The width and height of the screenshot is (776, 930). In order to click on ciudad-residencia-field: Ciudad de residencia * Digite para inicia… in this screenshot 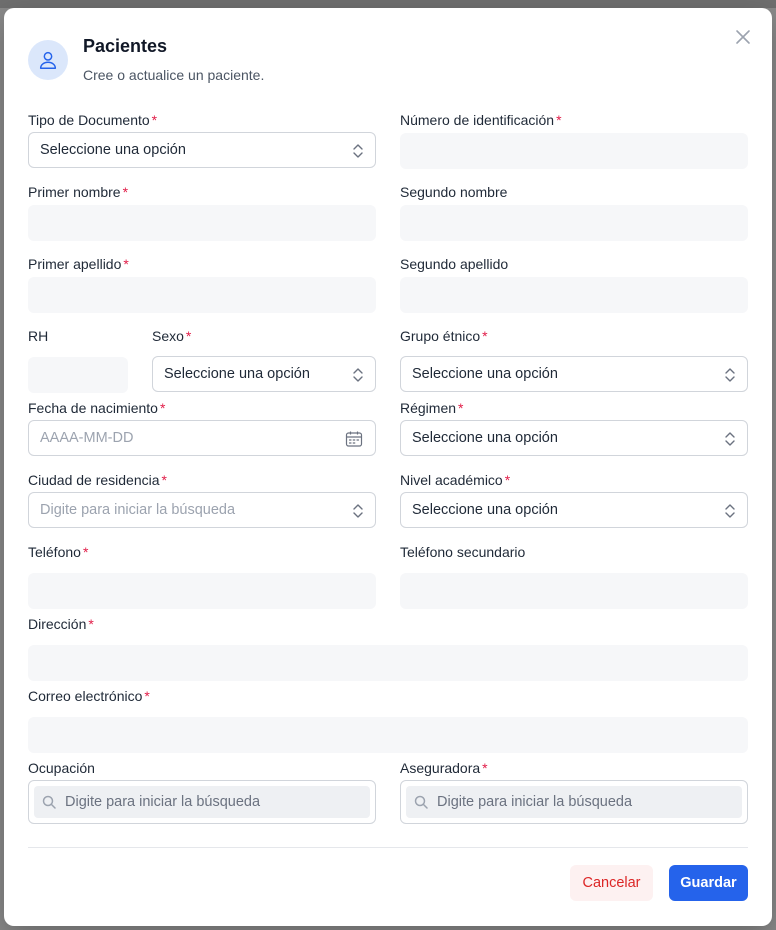, I will do `click(202, 499)`.